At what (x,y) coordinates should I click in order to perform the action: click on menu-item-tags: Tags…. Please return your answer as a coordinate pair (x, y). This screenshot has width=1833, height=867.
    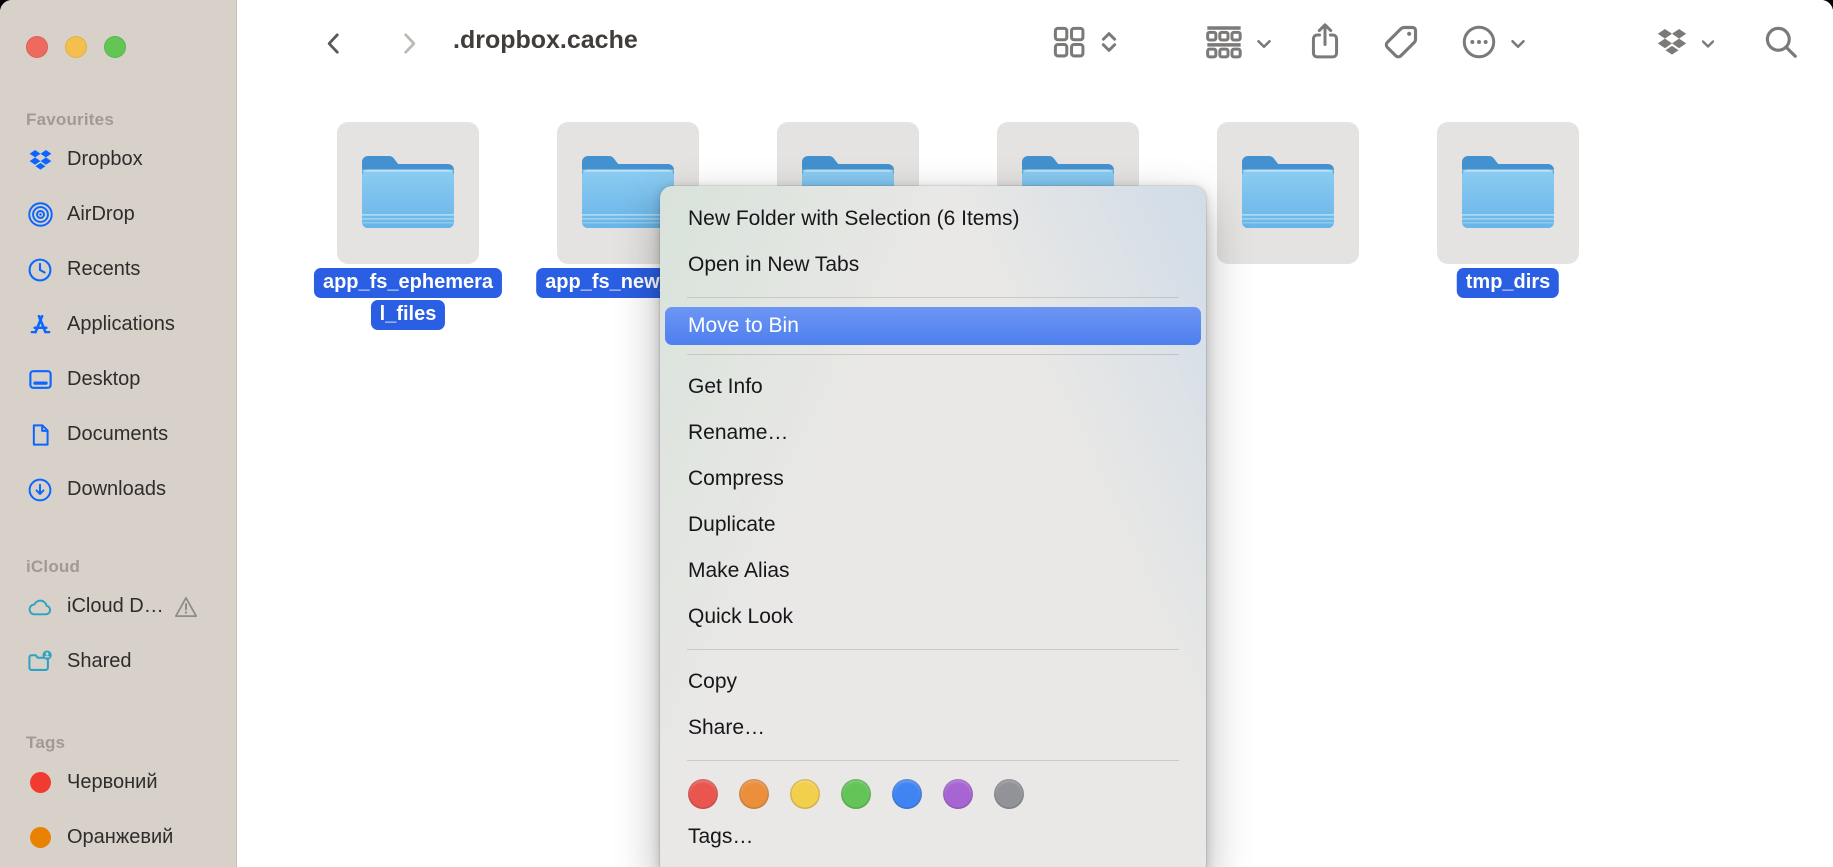
    Looking at the image, I should click on (933, 837).